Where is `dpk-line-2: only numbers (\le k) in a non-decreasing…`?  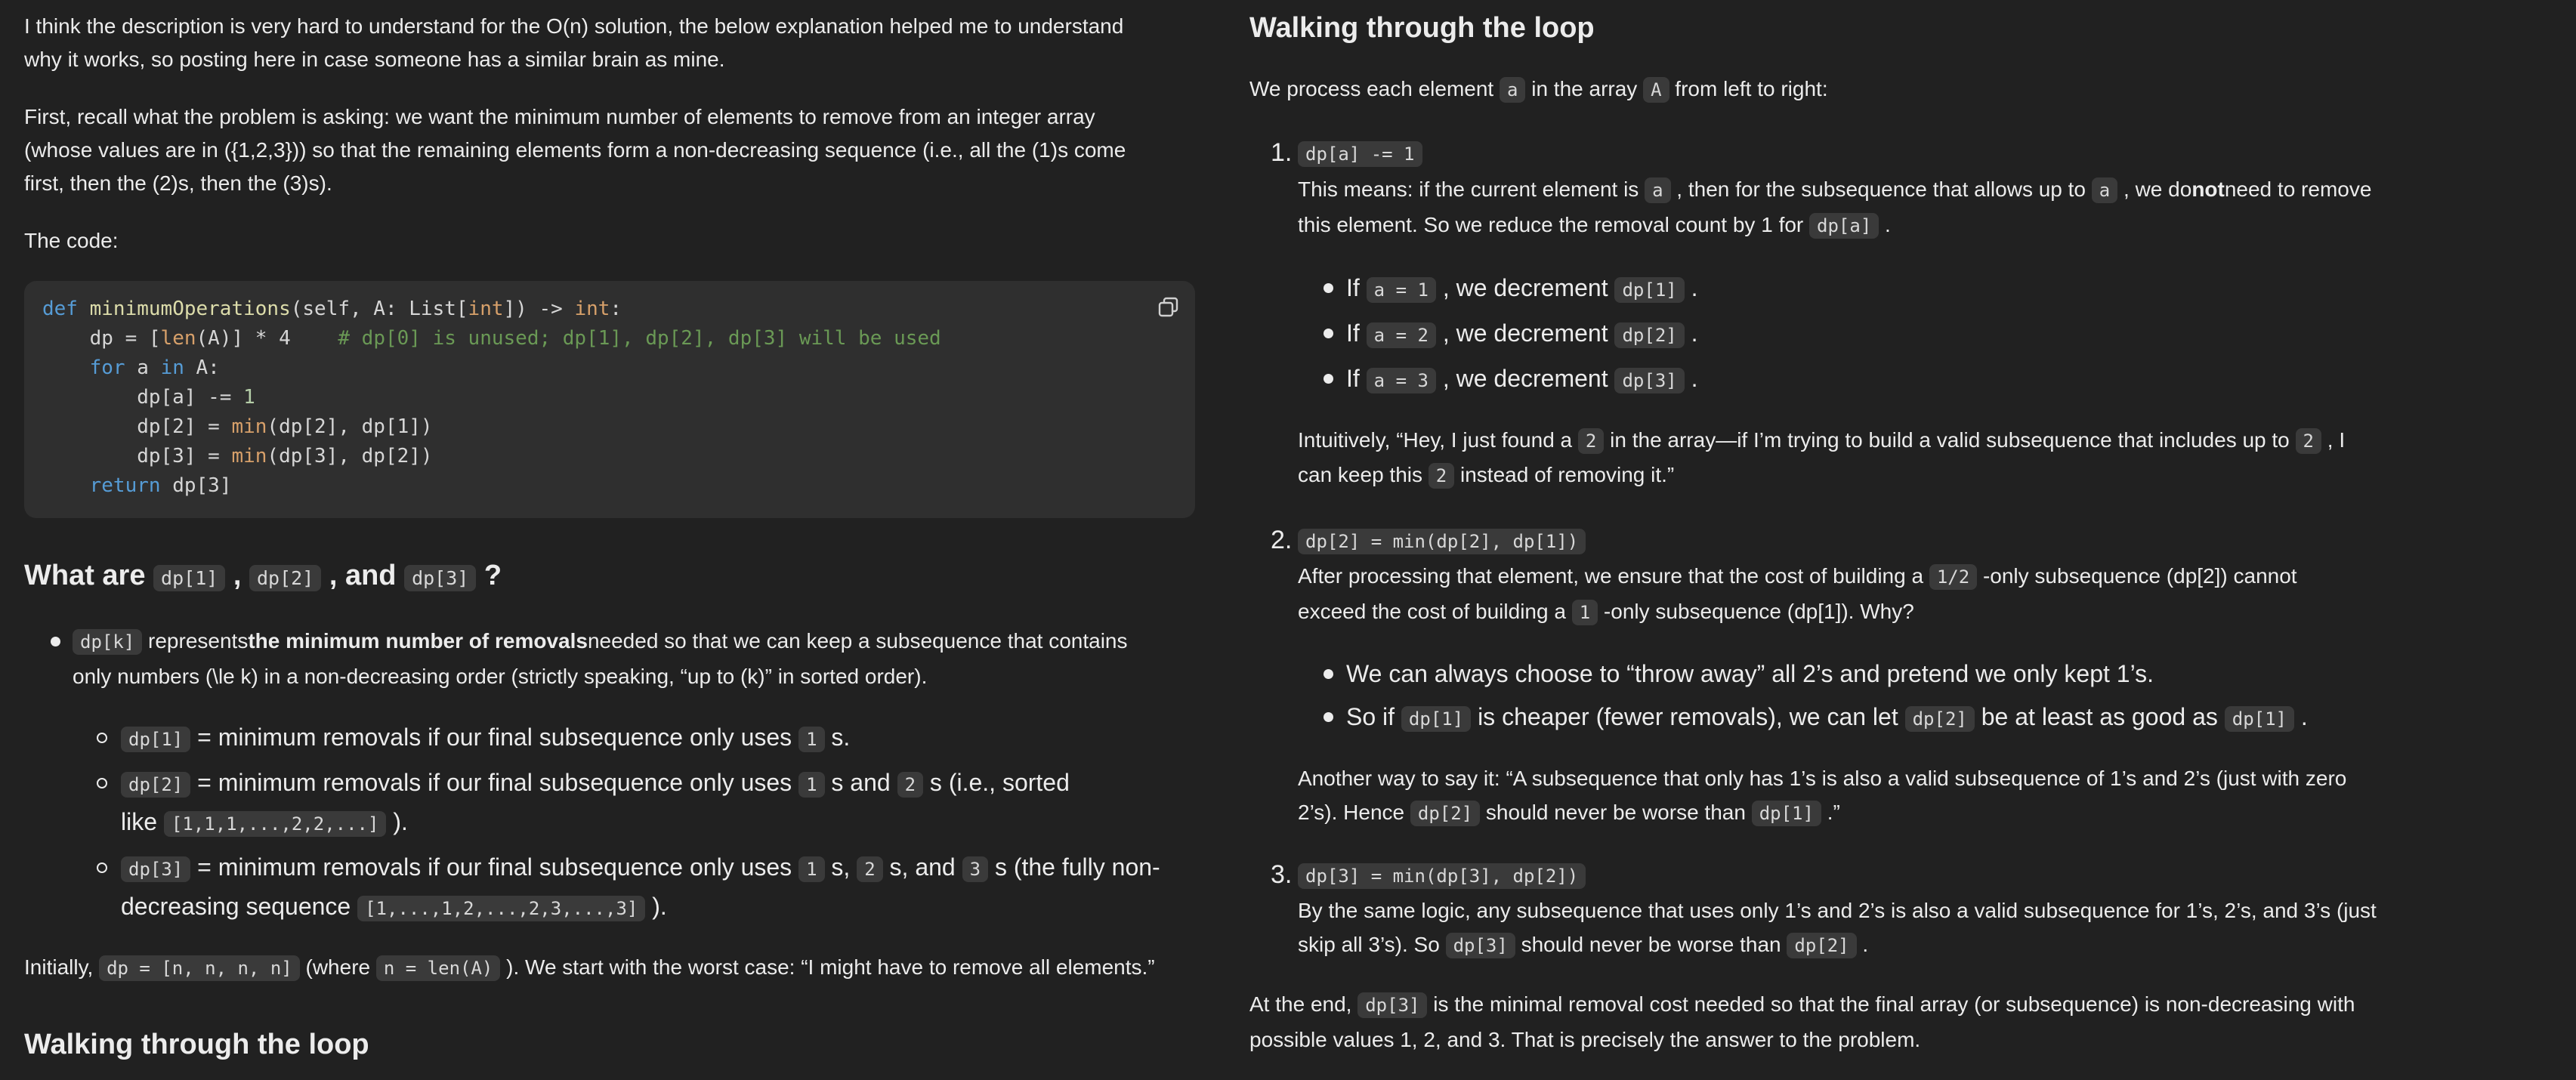 dpk-line-2: only numbers (\le k) in a non-decreasing… is located at coordinates (500, 676).